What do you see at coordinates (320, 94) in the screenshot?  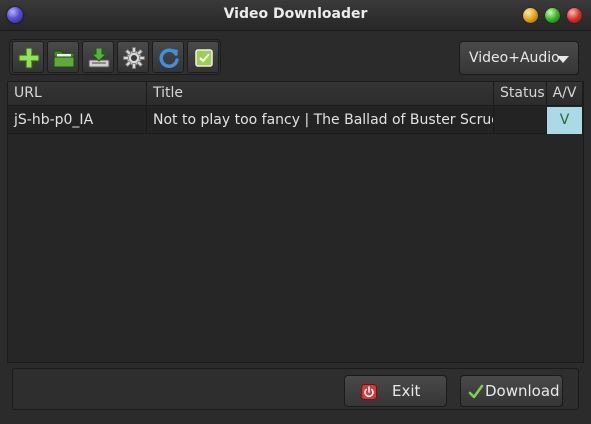 I see `column-header-title: Title` at bounding box center [320, 94].